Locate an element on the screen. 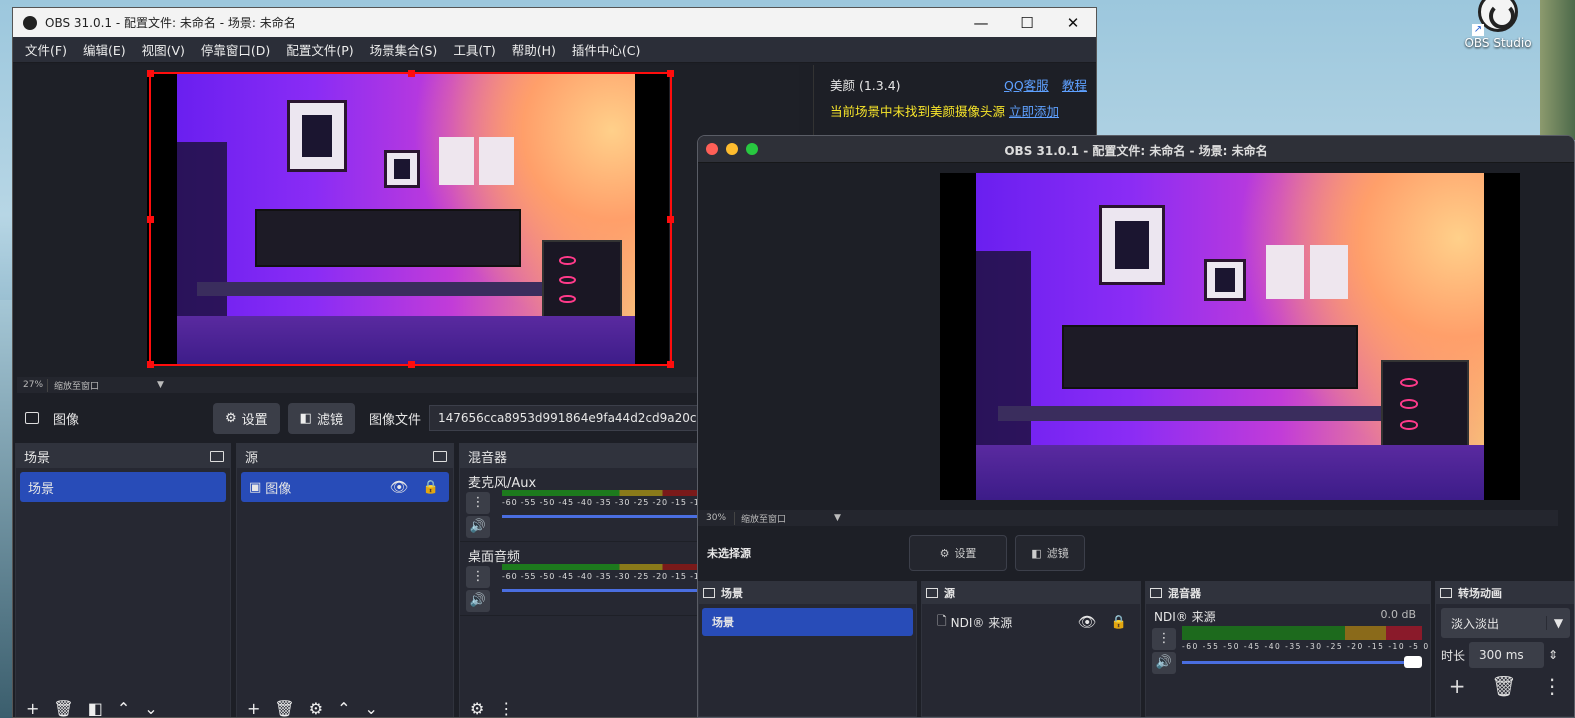 Image resolution: width=1575 pixels, height=718 pixels. scenes-dock: 场景 场景 + 🗑 ◧ ⌃ ⌄ is located at coordinates (123, 580).